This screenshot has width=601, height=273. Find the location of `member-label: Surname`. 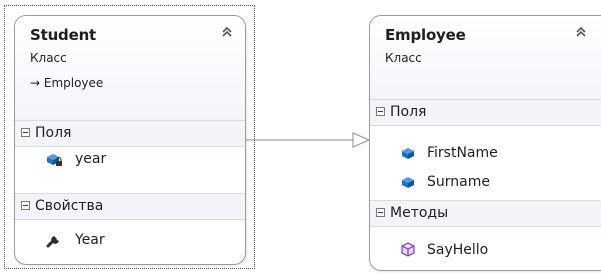

member-label: Surname is located at coordinates (458, 182).